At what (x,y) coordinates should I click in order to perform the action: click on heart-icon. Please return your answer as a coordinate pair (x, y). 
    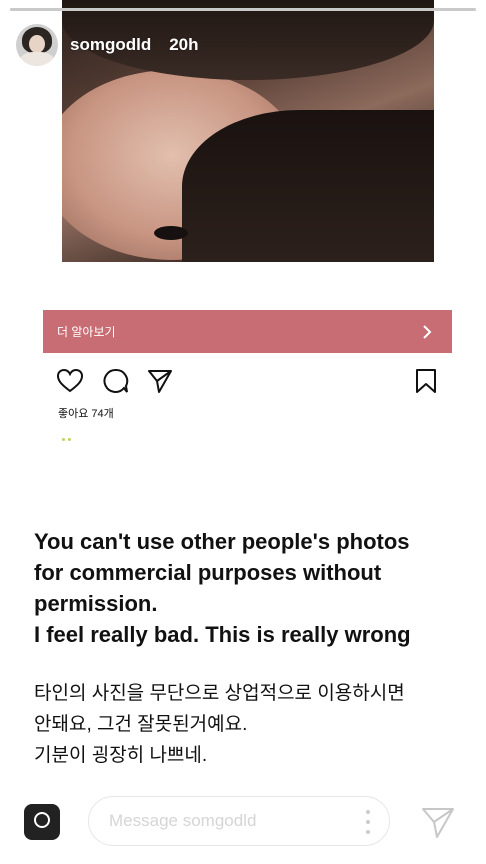
    Looking at the image, I should click on (70, 381).